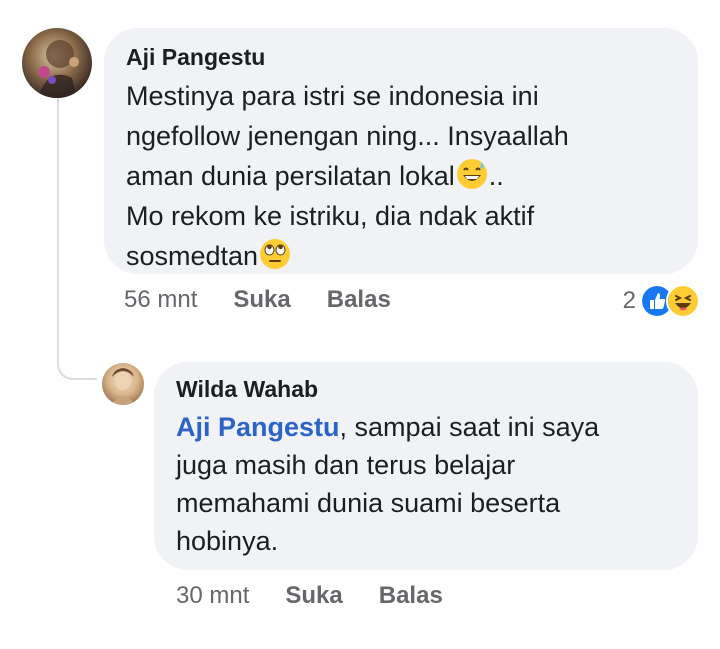  Describe the element at coordinates (258, 427) in the screenshot. I see `mention-link: Aji Pangestu` at that location.